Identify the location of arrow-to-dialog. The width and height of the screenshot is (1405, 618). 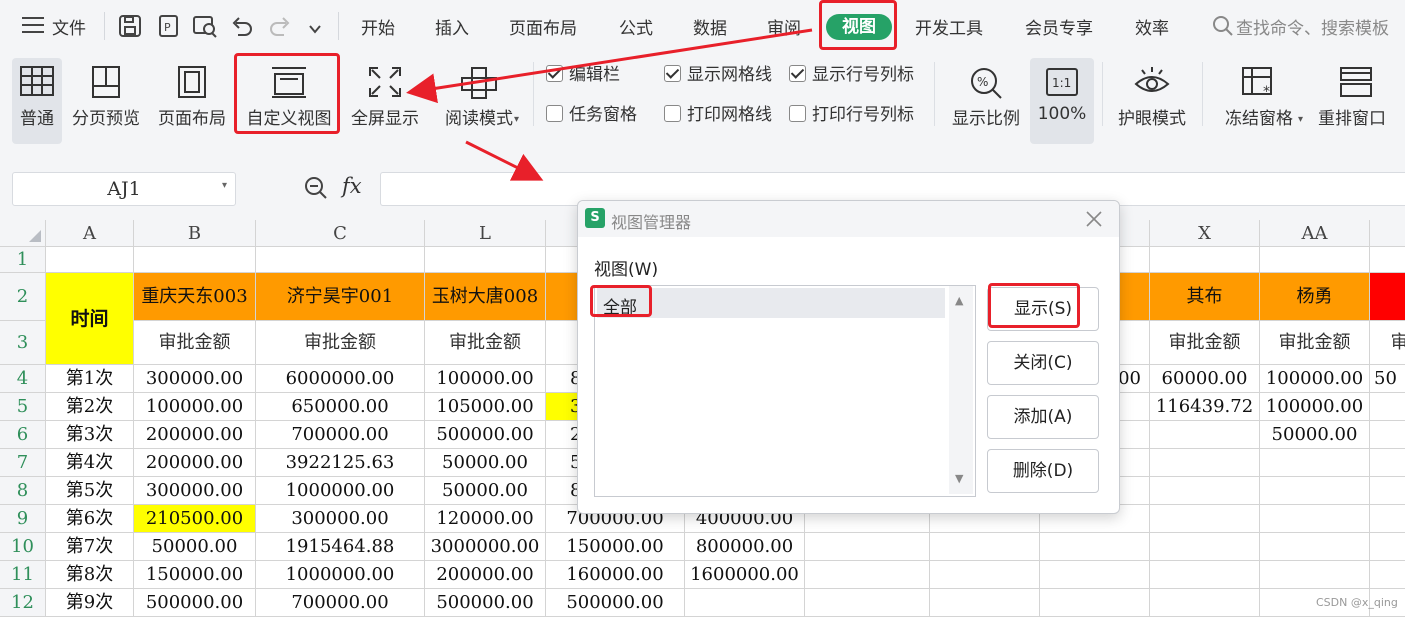
(504, 160).